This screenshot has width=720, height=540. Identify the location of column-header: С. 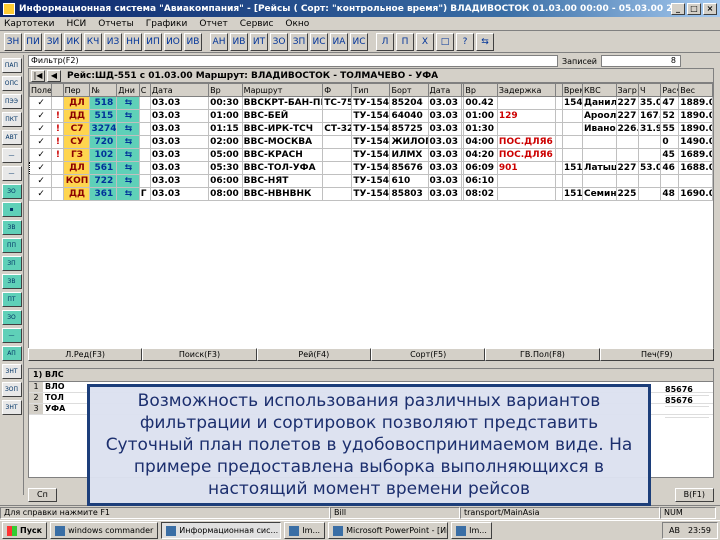
(144, 90).